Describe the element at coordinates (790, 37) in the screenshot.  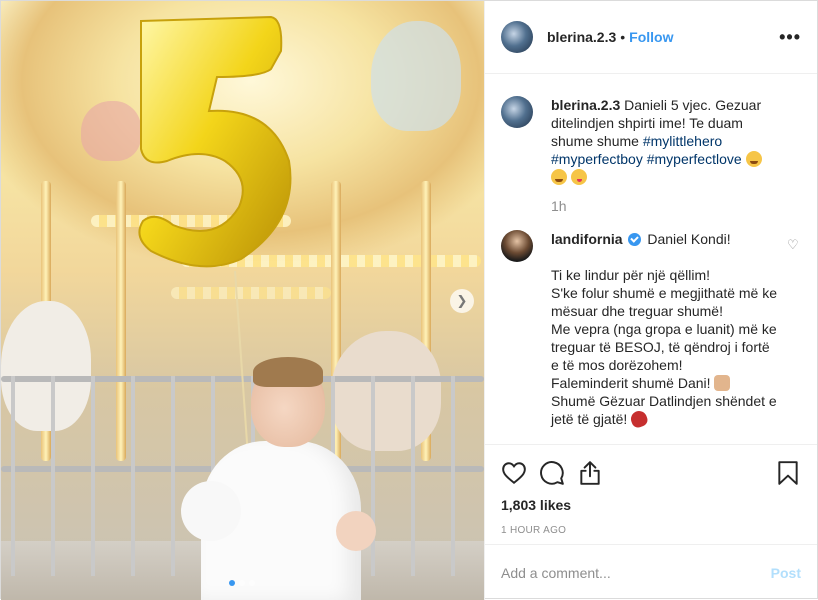
I see `more-options-icon: •••` at that location.